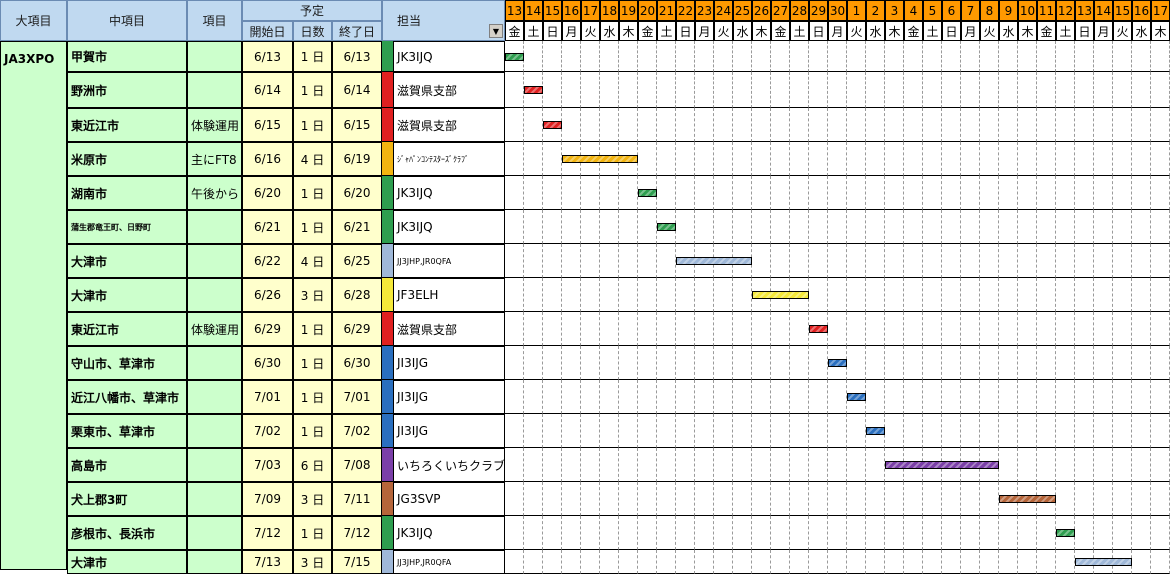  What do you see at coordinates (449, 562) in the screenshot?
I see `owner-cell: JJ3JHP,JR0QFA` at bounding box center [449, 562].